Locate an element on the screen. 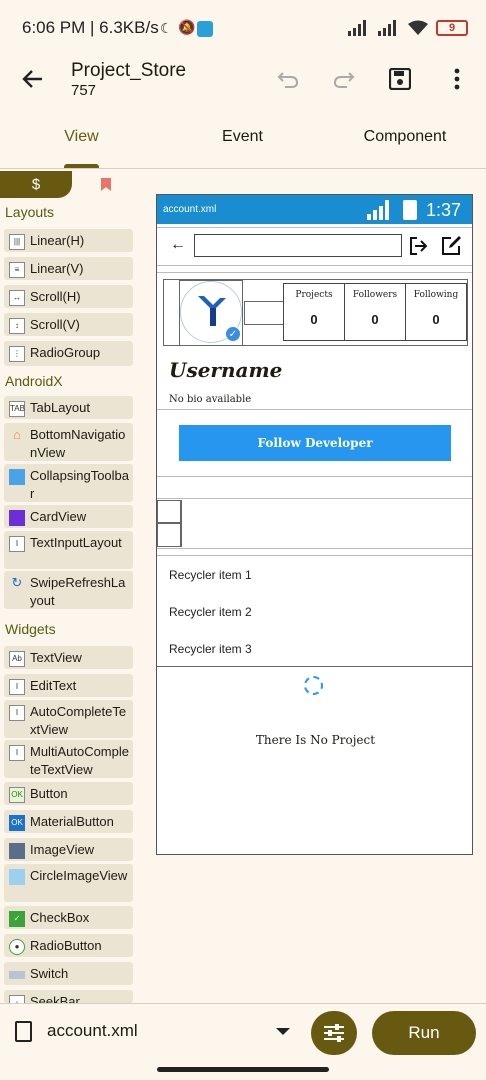 This screenshot has height=1080, width=486. preview-back-icon: ← is located at coordinates (178, 245).